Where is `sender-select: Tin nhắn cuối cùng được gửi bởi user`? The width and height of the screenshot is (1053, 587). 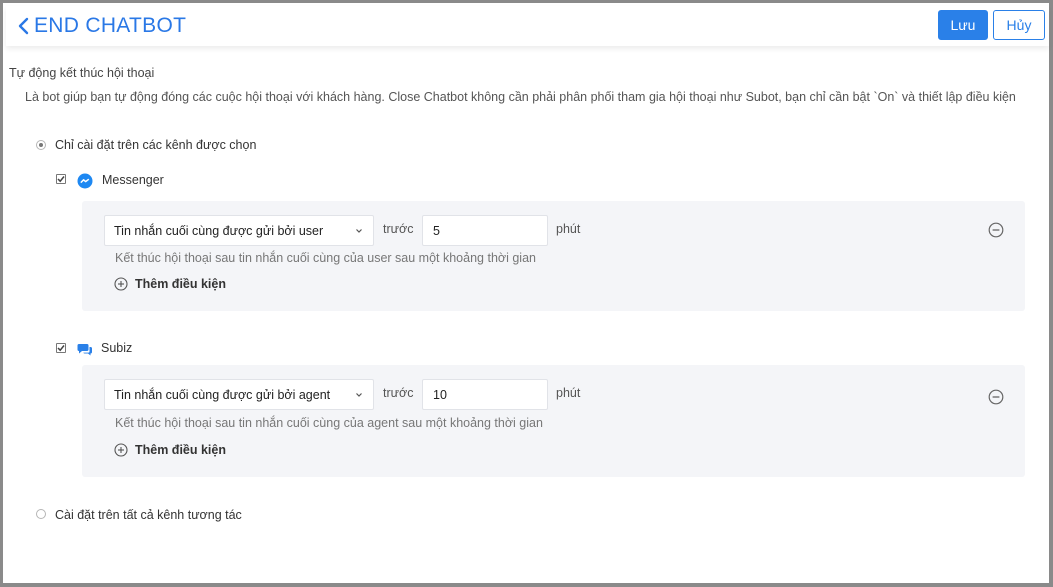 sender-select: Tin nhắn cuối cùng được gửi bởi user is located at coordinates (239, 230).